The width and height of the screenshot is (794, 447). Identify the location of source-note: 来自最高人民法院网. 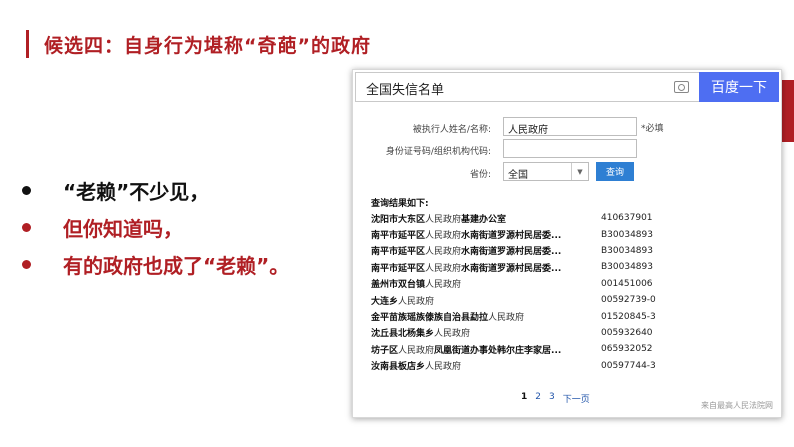
(737, 405).